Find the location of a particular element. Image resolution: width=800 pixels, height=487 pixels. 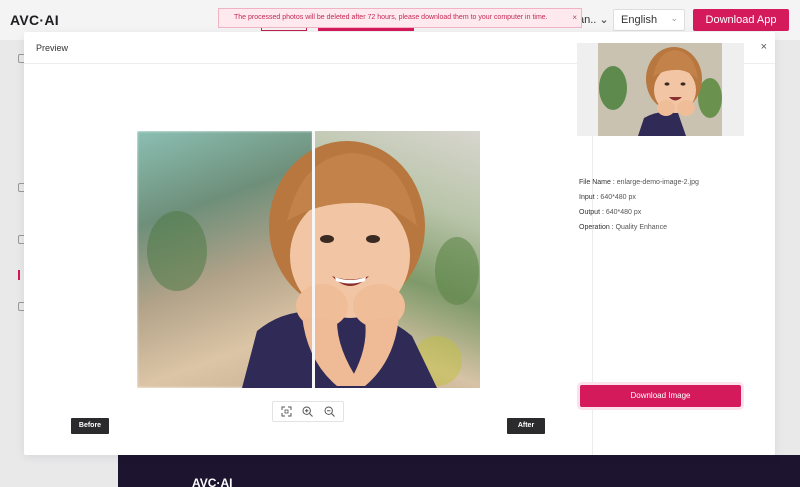

language-select: English ⌄ is located at coordinates (649, 20).